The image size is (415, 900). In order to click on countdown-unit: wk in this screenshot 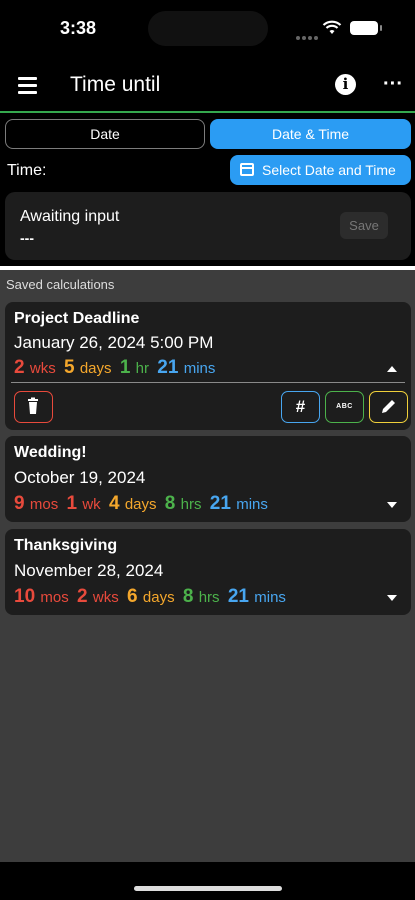, I will do `click(91, 504)`.